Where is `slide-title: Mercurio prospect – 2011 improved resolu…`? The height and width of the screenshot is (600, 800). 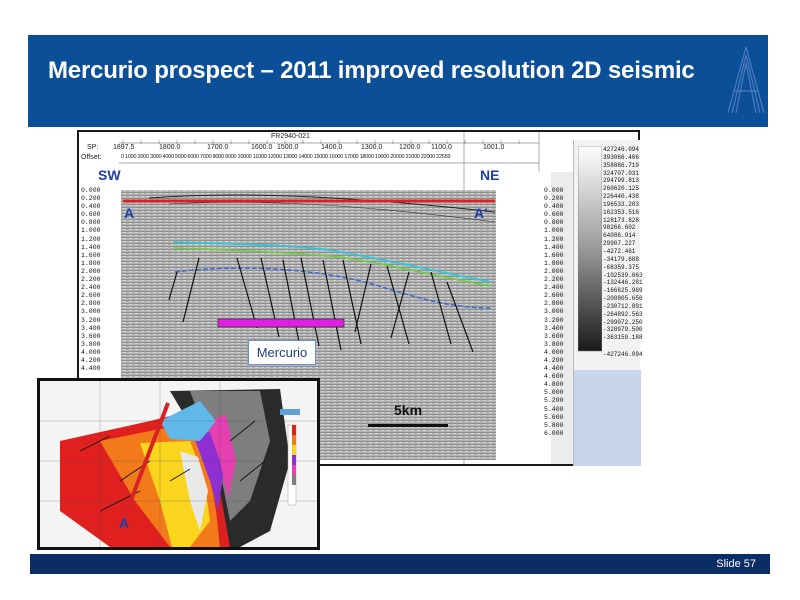
slide-title: Mercurio prospect – 2011 improved resolu… is located at coordinates (371, 70).